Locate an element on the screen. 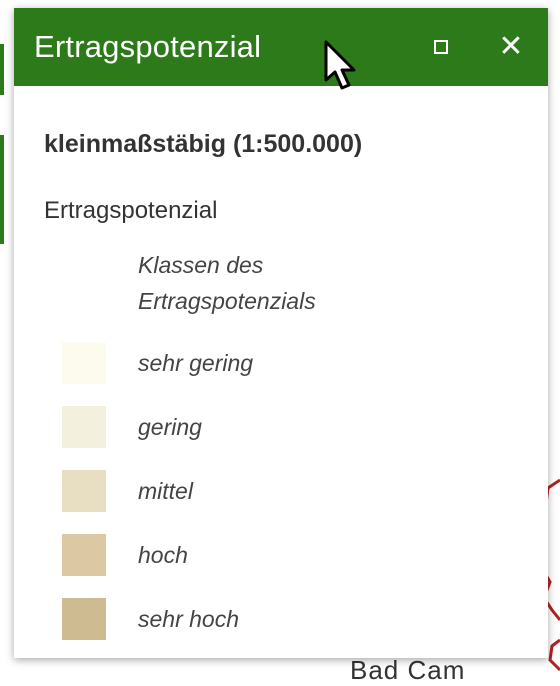 This screenshot has height=686, width=560. mouse-cursor-icon is located at coordinates (340, 65).